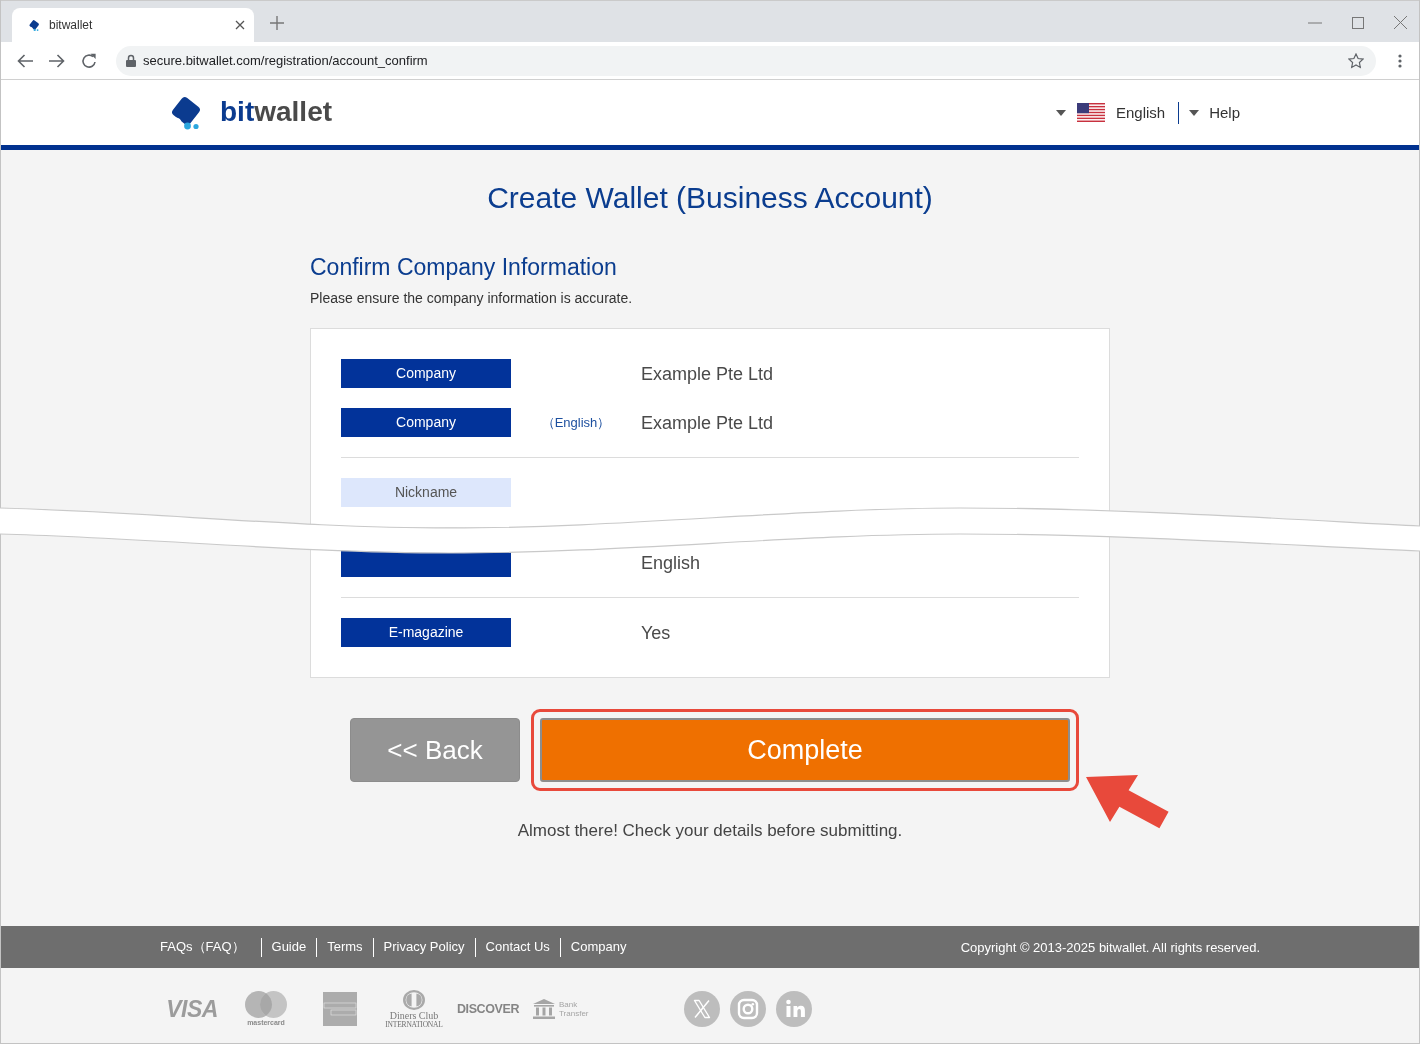 This screenshot has width=1420, height=1044. Describe the element at coordinates (517, 947) in the screenshot. I see `footer-link: Contact Us` at that location.